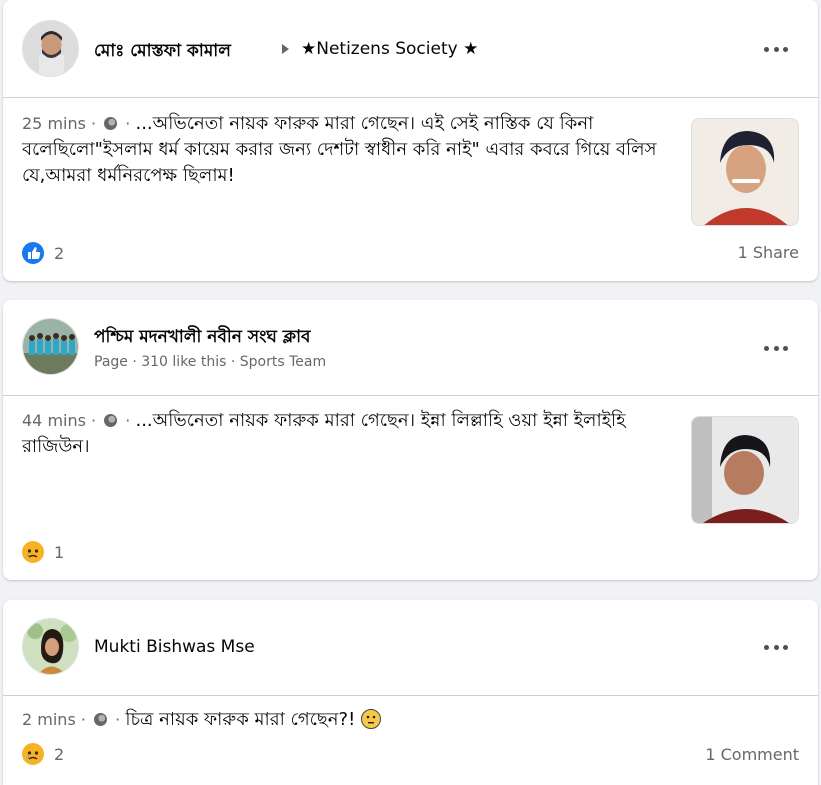 The image size is (821, 785). What do you see at coordinates (210, 362) in the screenshot?
I see `page-subtitle: Page · 310 like this · Sports Team` at bounding box center [210, 362].